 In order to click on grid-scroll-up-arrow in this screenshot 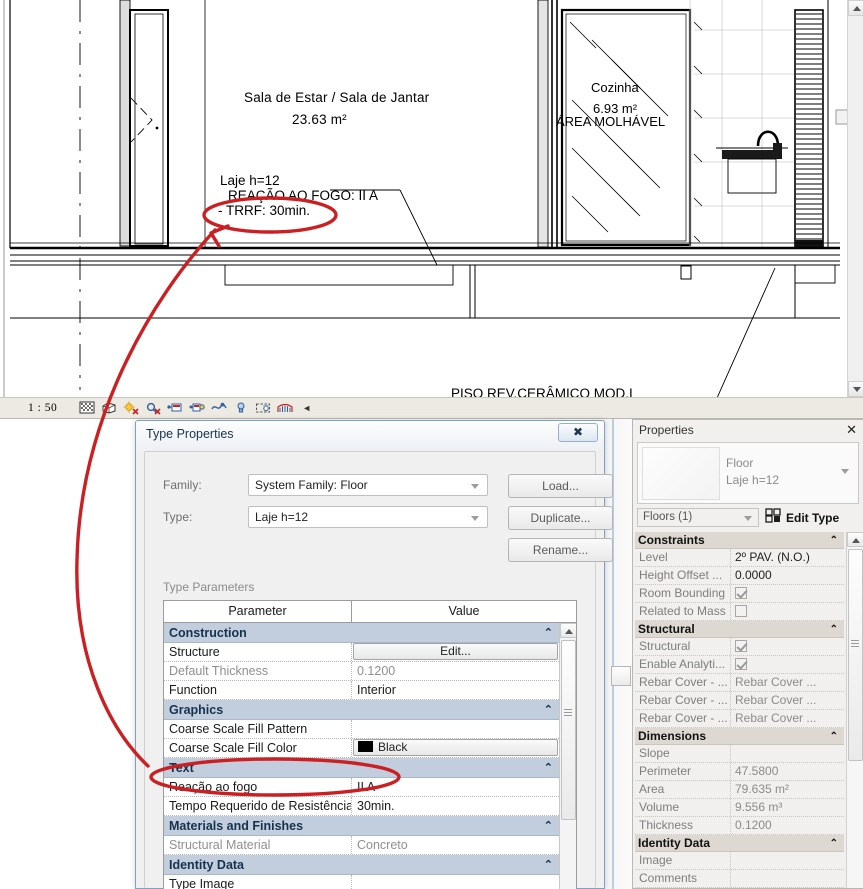, I will do `click(568, 630)`.